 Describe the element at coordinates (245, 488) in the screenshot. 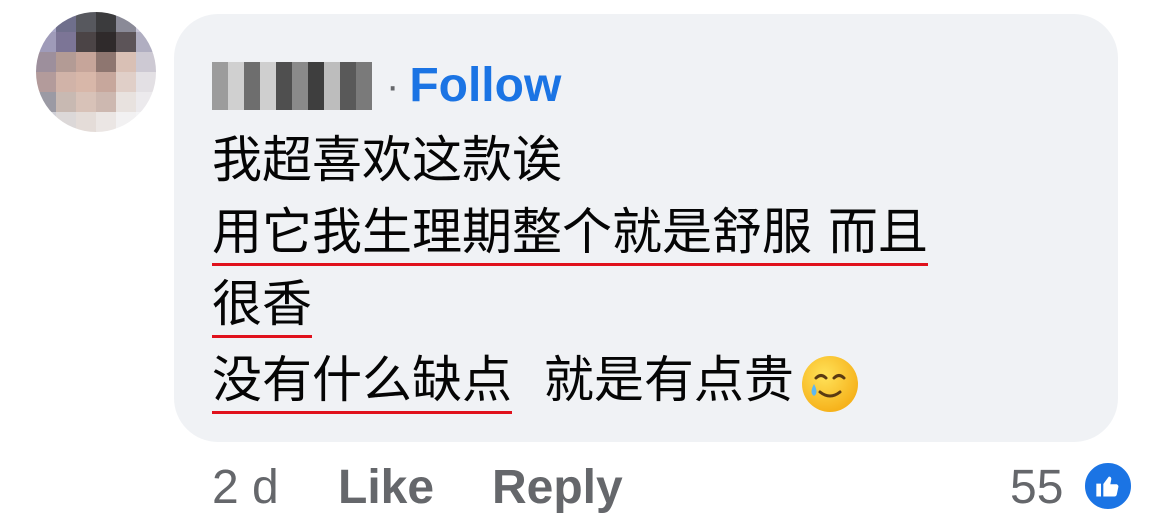

I see `comment-timestamp: 2 d` at that location.